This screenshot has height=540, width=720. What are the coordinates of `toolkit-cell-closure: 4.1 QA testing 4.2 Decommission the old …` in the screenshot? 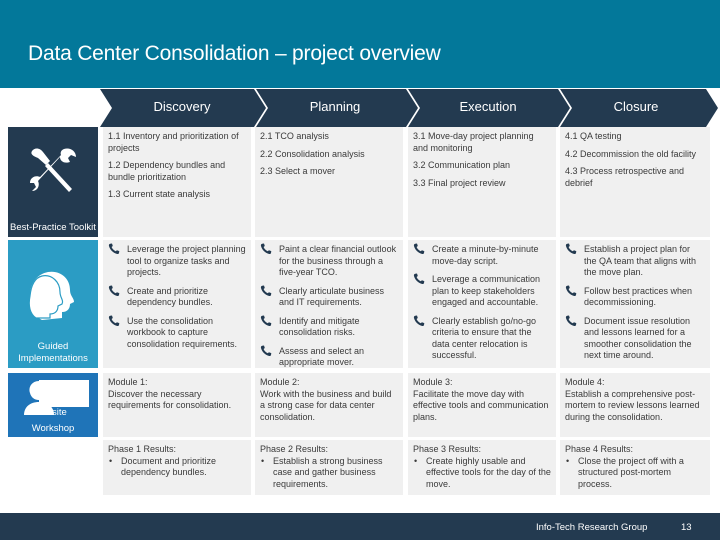 It's located at (635, 182).